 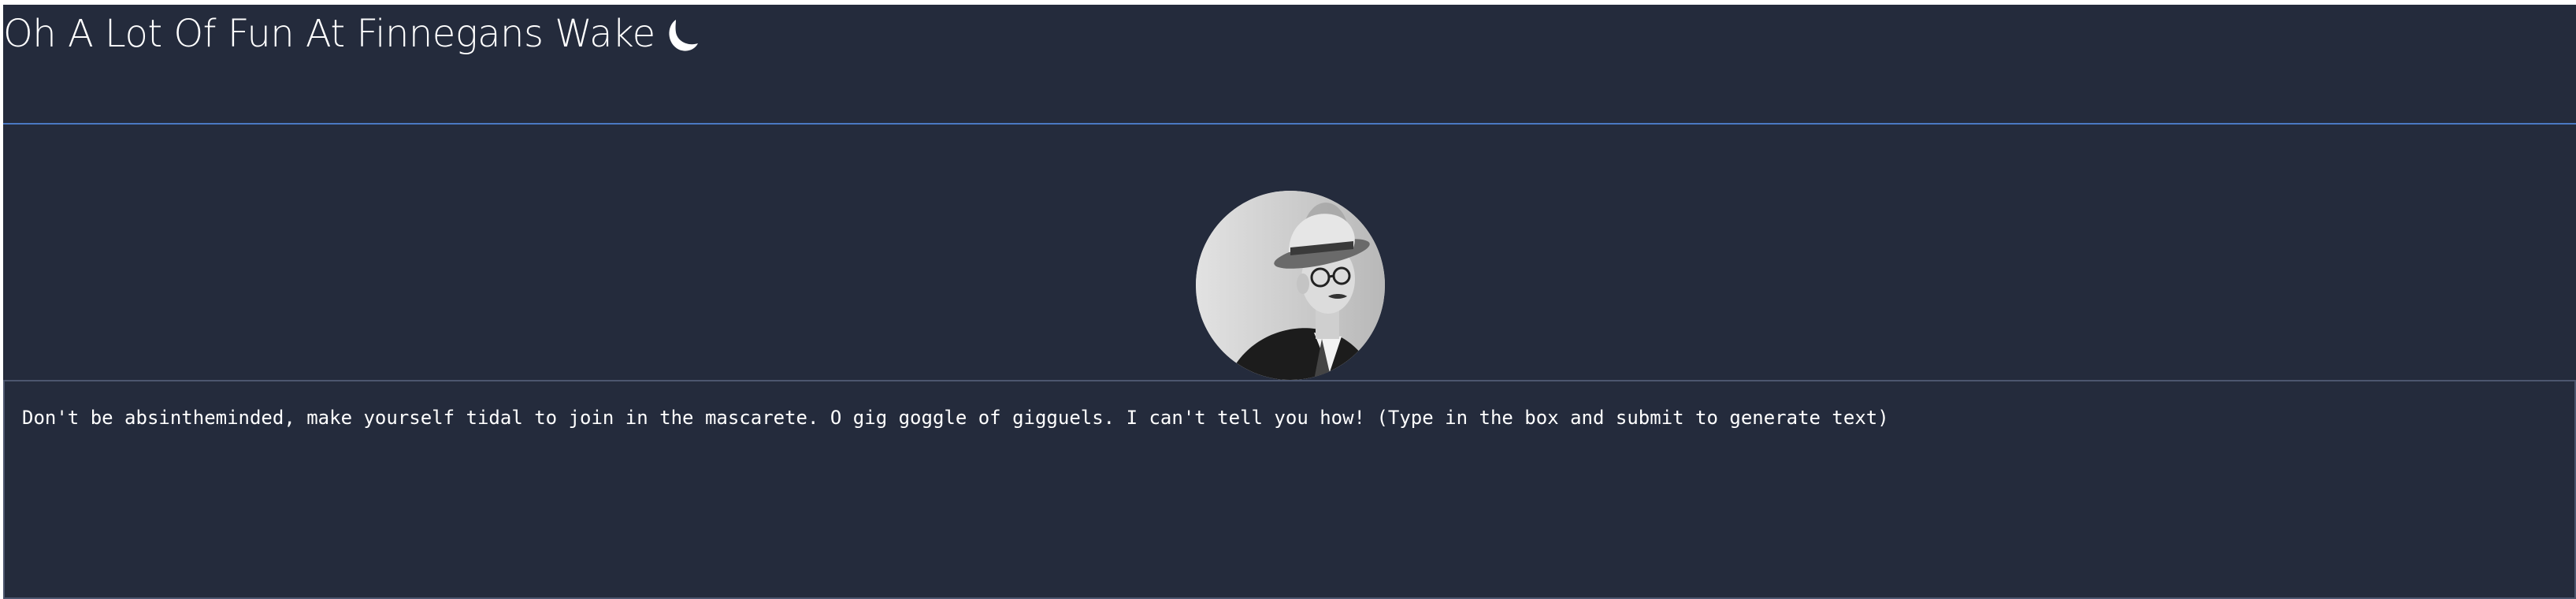 What do you see at coordinates (329, 34) in the screenshot?
I see `title-text: Oh A Lot Of Fun At Finnegans Wake` at bounding box center [329, 34].